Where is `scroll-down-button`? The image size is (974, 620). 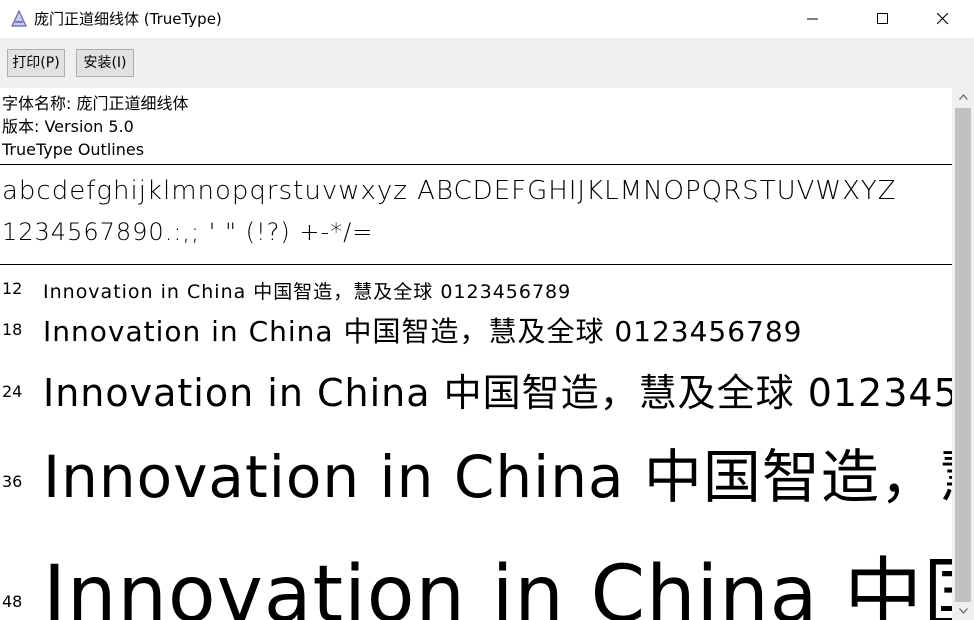
scroll-down-button is located at coordinates (963, 611).